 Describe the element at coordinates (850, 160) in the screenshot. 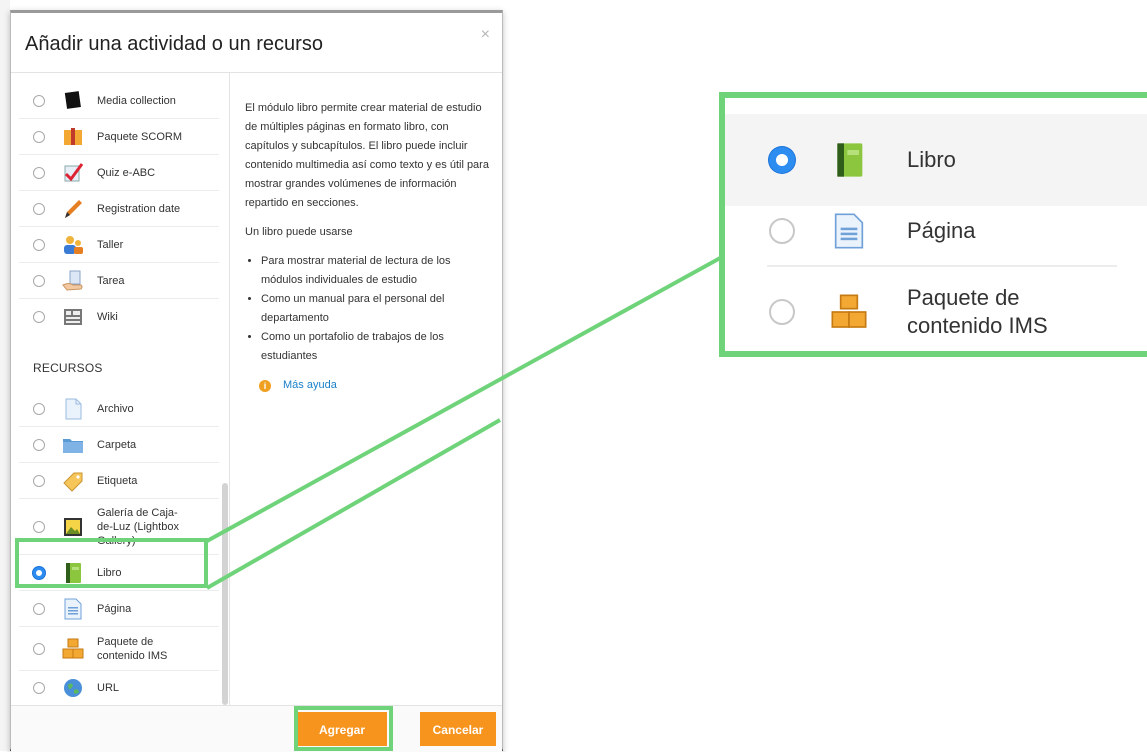

I see `book-icon` at that location.